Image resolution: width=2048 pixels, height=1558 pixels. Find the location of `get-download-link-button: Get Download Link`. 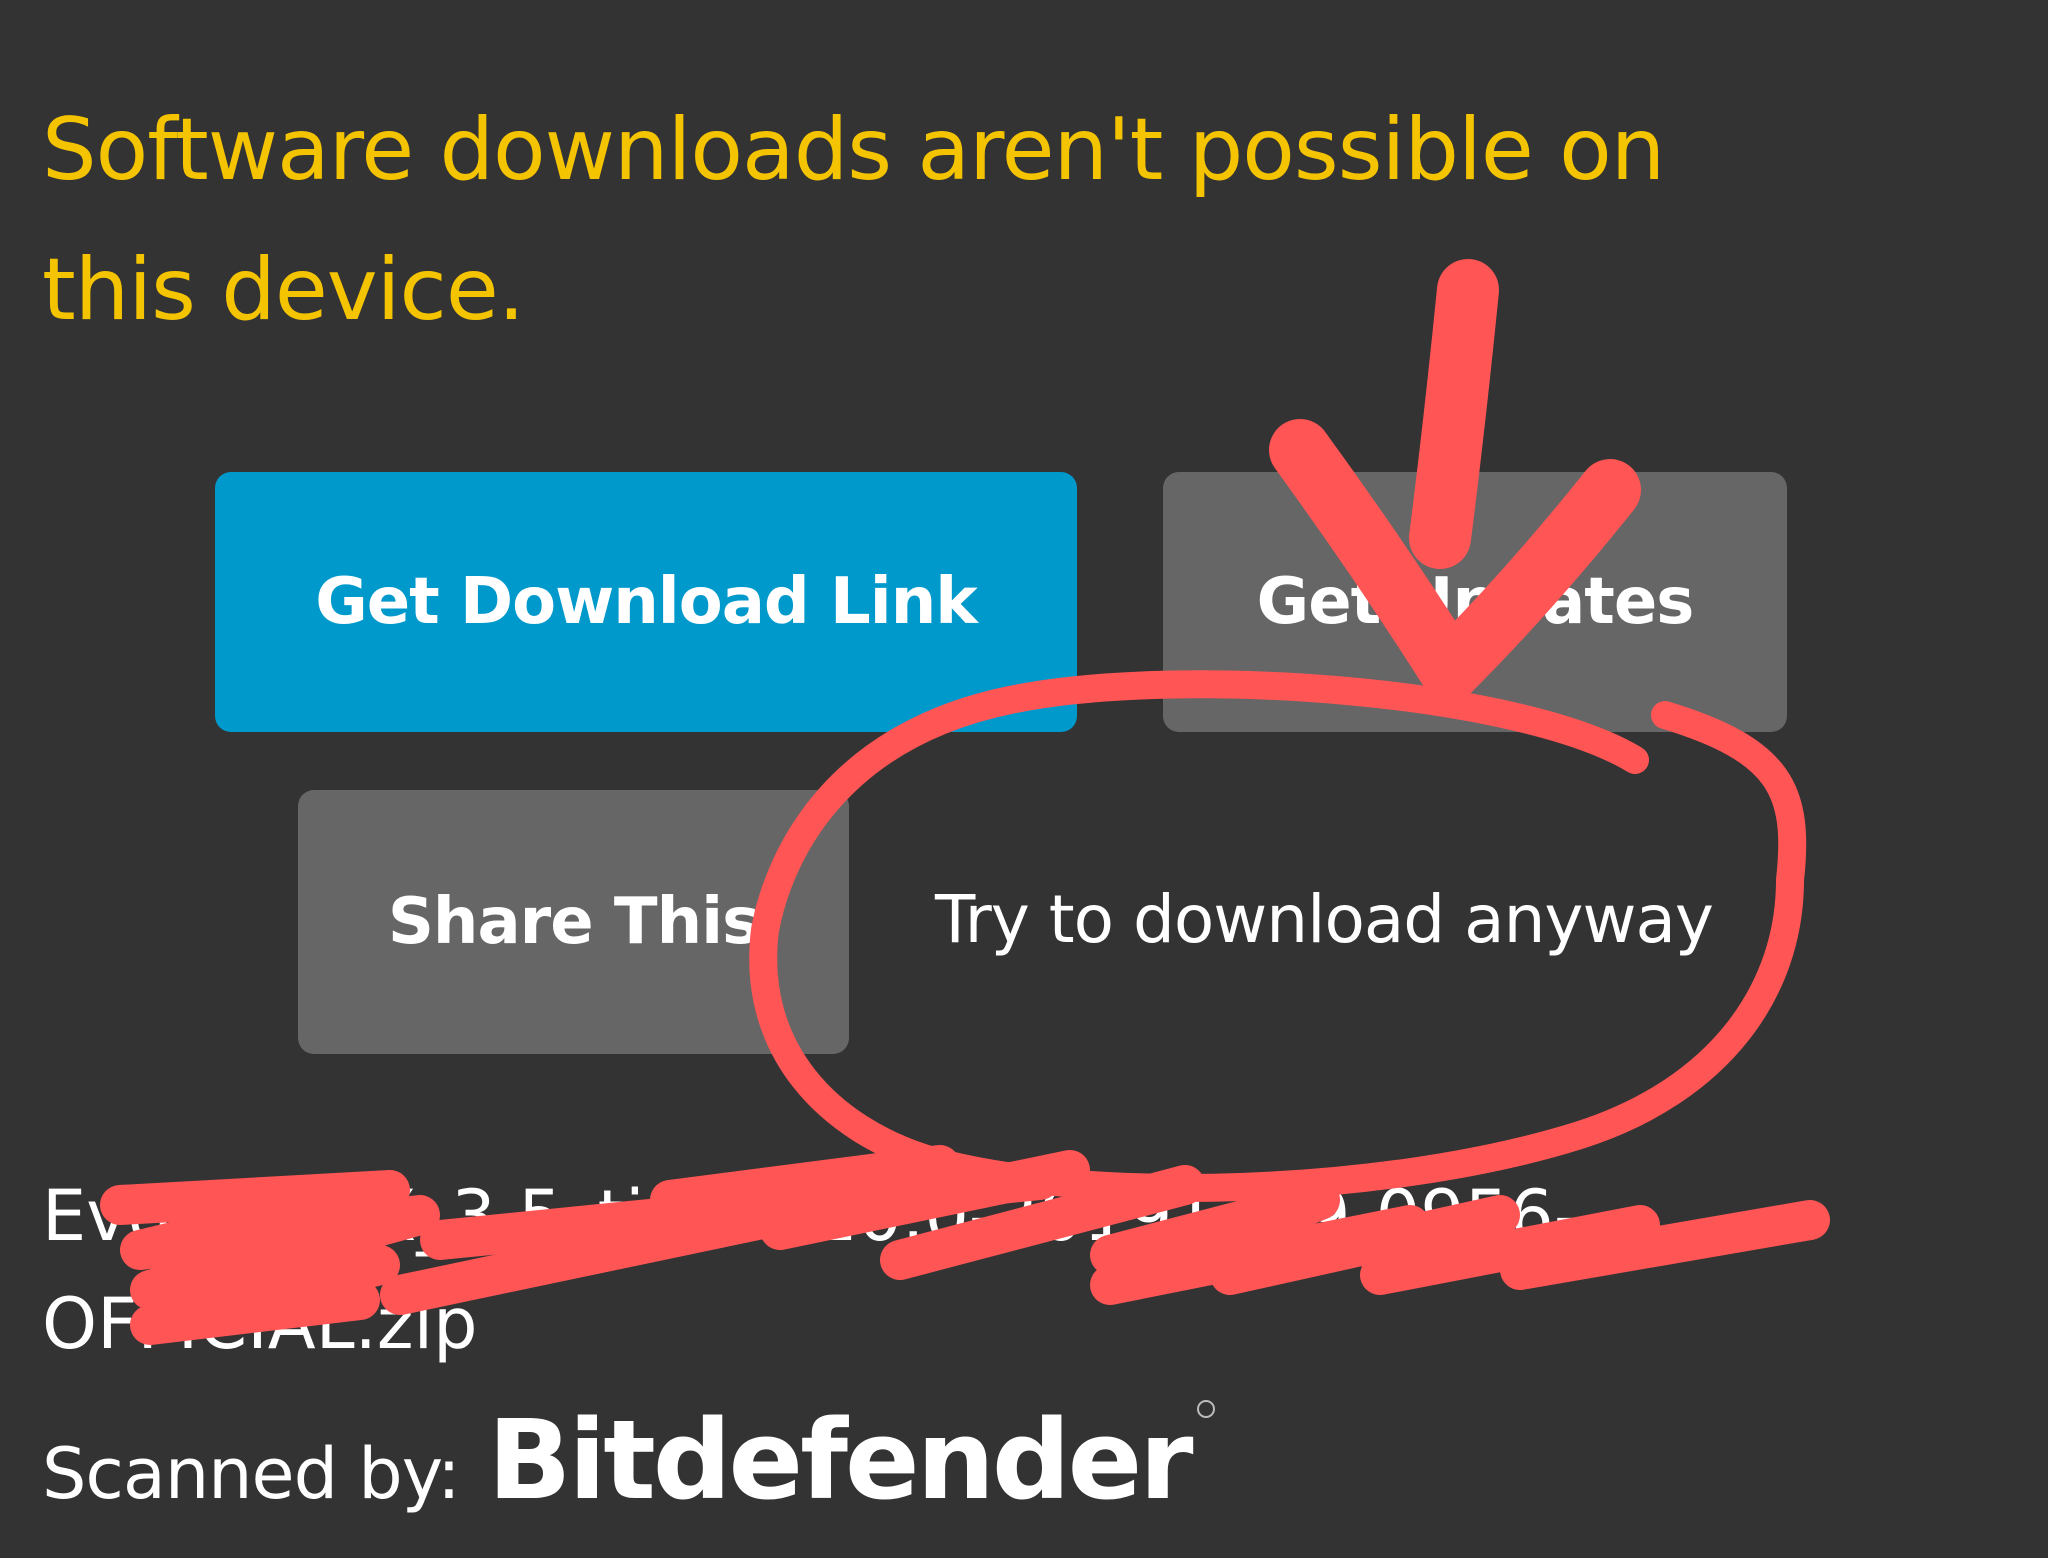

get-download-link-button: Get Download Link is located at coordinates (646, 602).